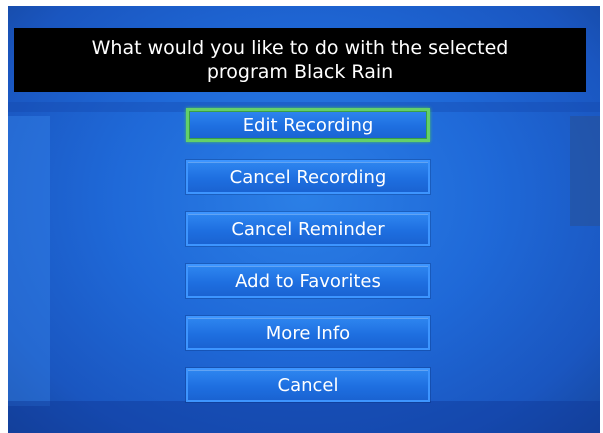 Image resolution: width=603 pixels, height=433 pixels. I want to click on cancel-recording-button: Cancel Recording, so click(308, 177).